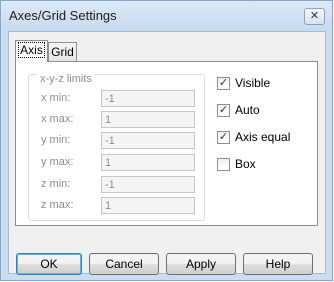 Image resolution: width=334 pixels, height=282 pixels. What do you see at coordinates (278, 264) in the screenshot?
I see `help-button: Help` at bounding box center [278, 264].